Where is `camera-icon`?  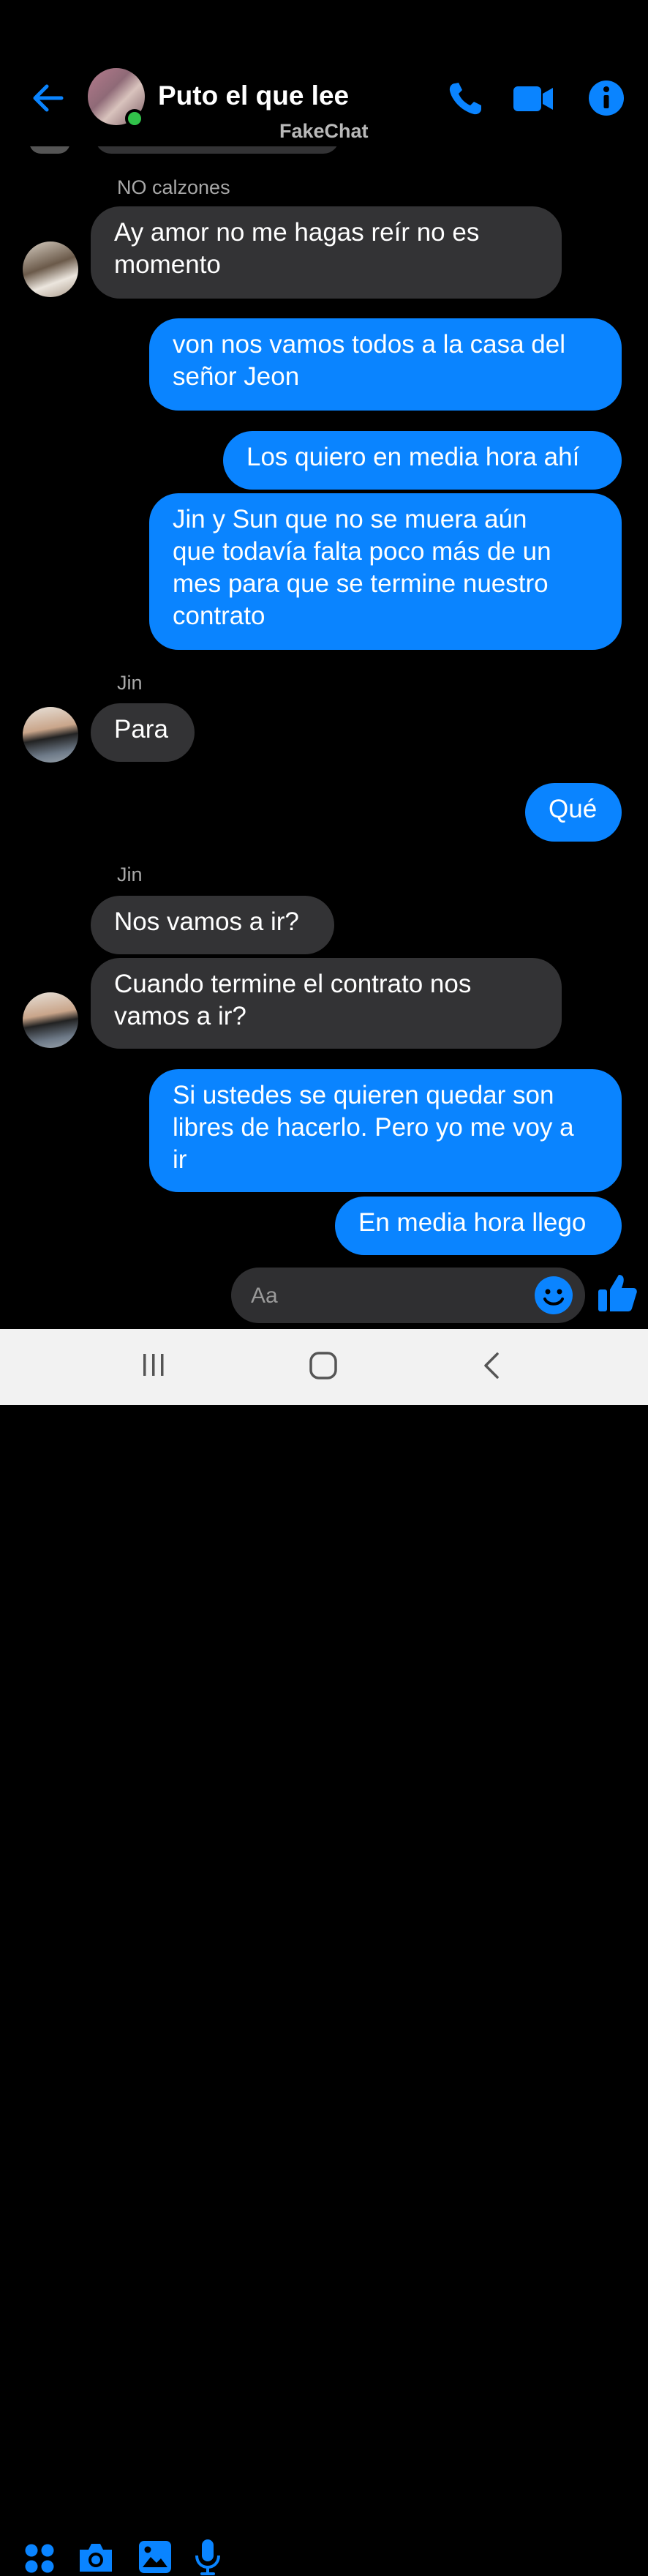 camera-icon is located at coordinates (96, 2558).